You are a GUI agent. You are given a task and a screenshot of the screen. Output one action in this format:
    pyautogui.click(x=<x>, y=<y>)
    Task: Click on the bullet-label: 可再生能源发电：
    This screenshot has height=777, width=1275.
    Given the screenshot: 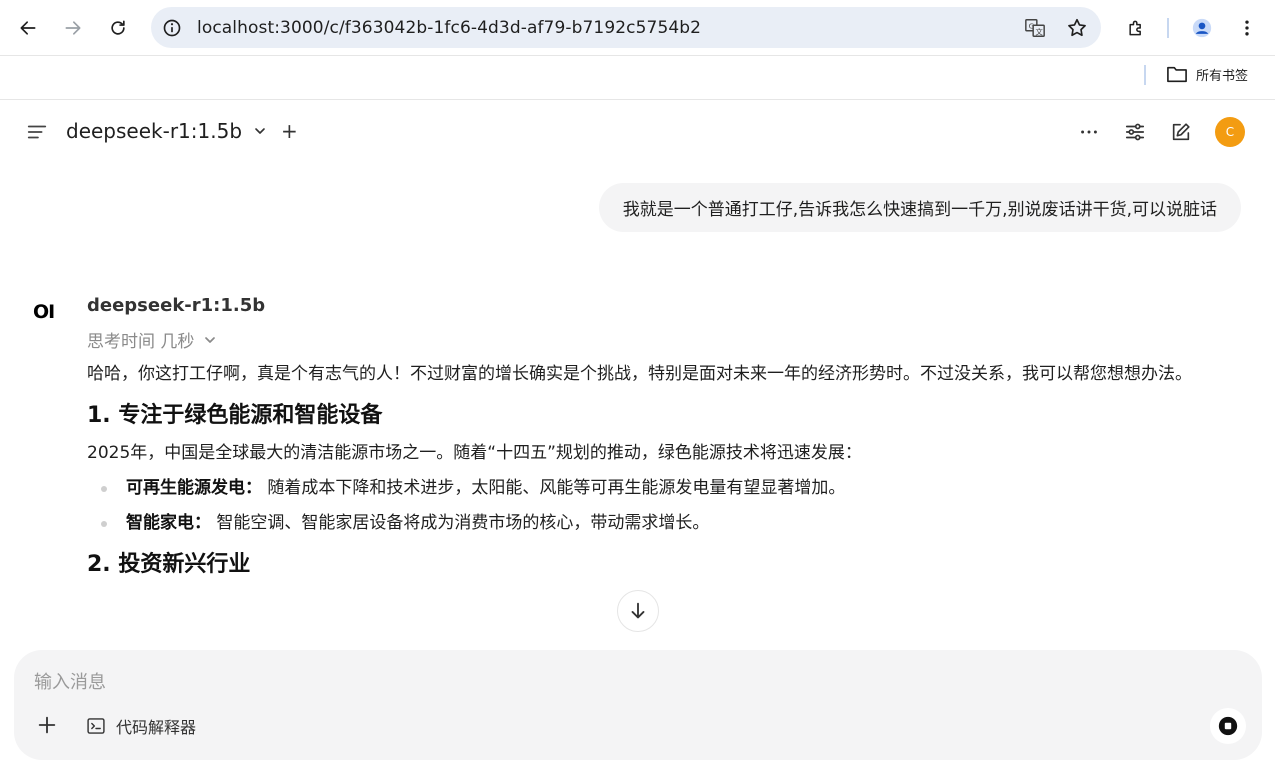 What is the action you would take?
    pyautogui.click(x=194, y=488)
    